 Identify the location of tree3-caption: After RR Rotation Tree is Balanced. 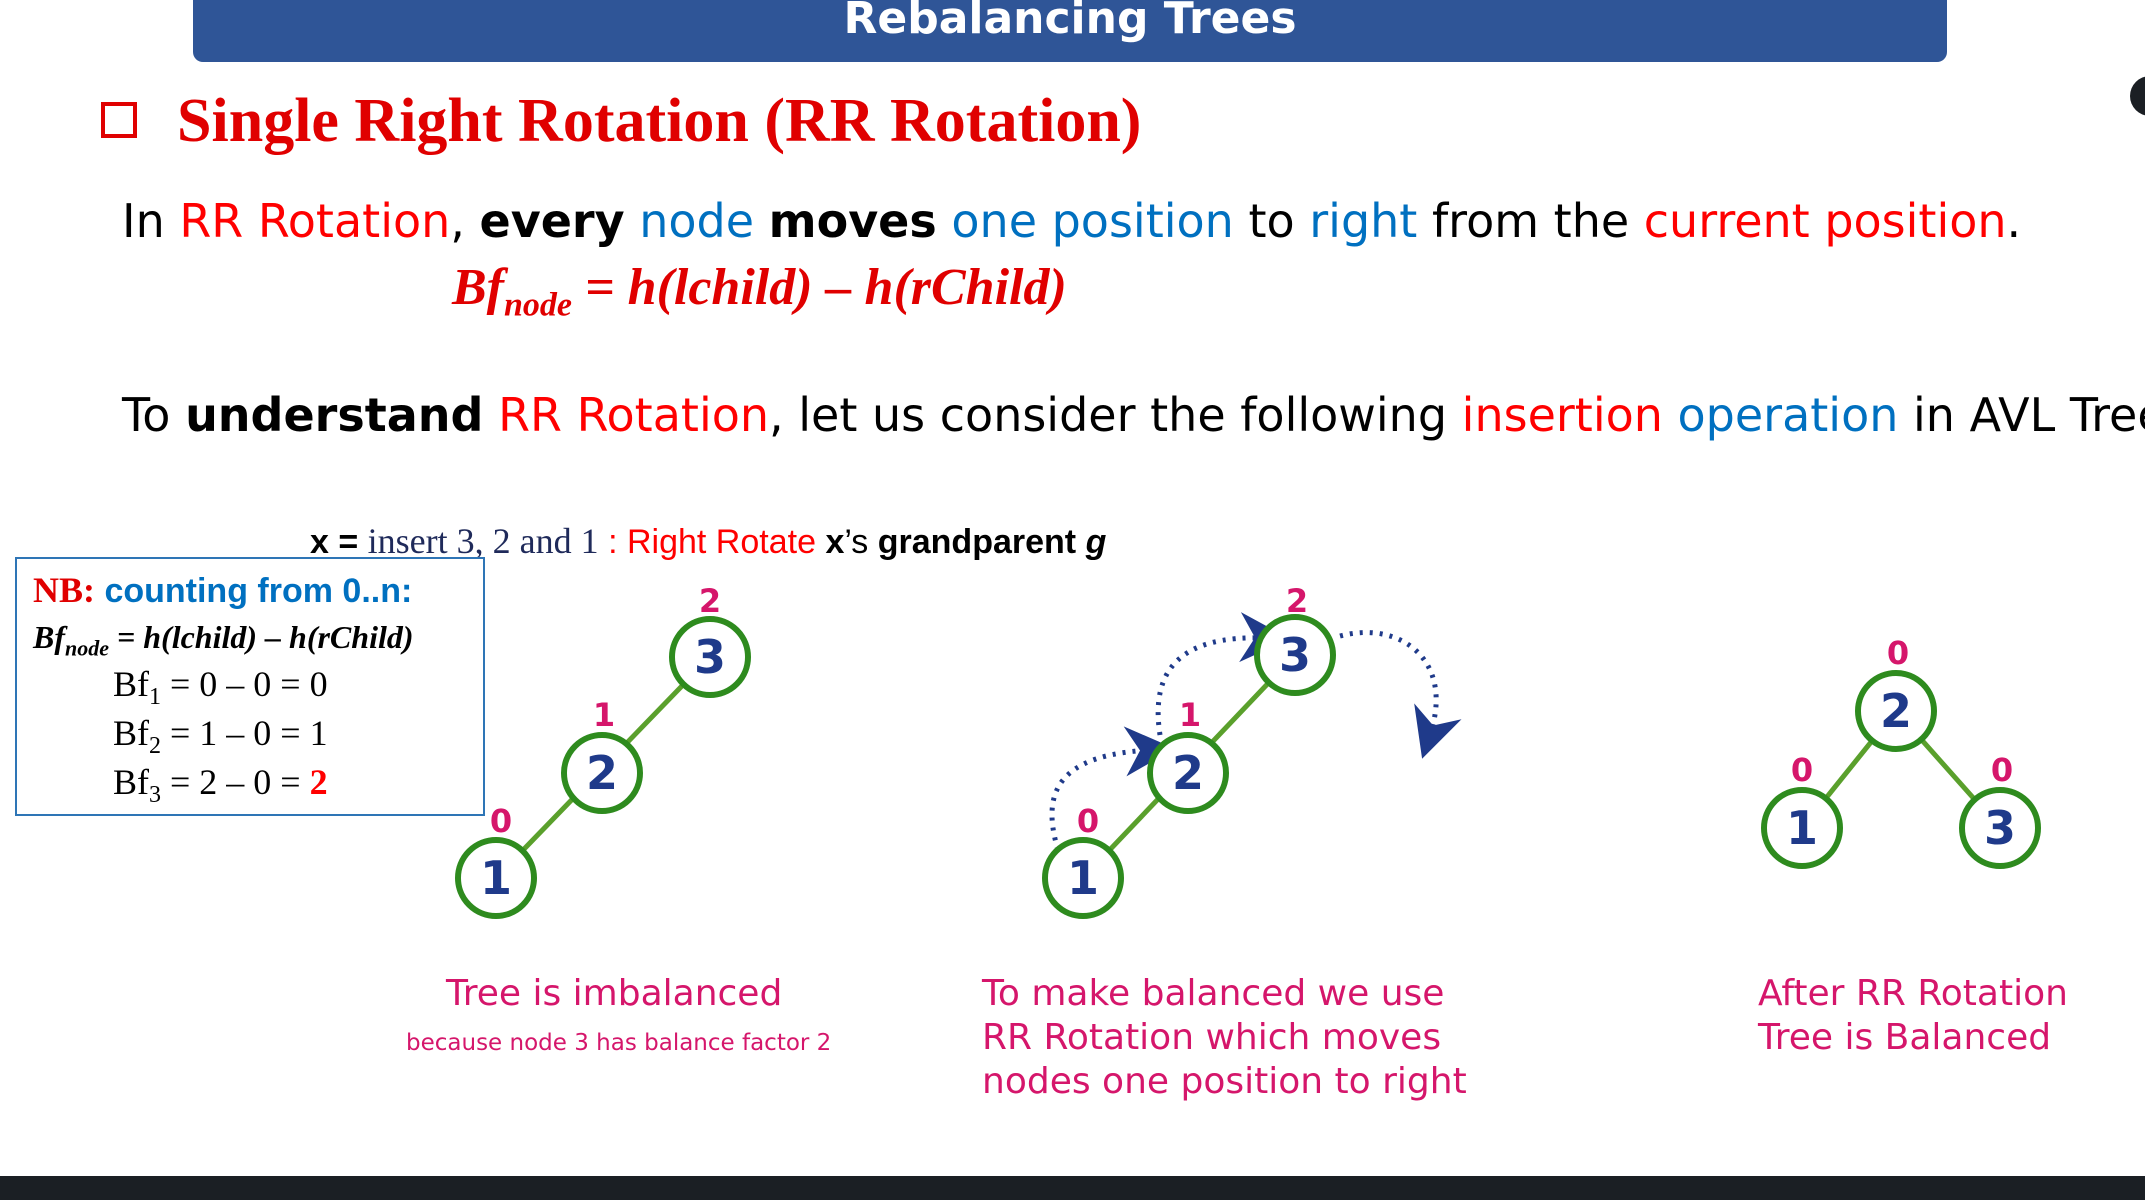
(1913, 1016).